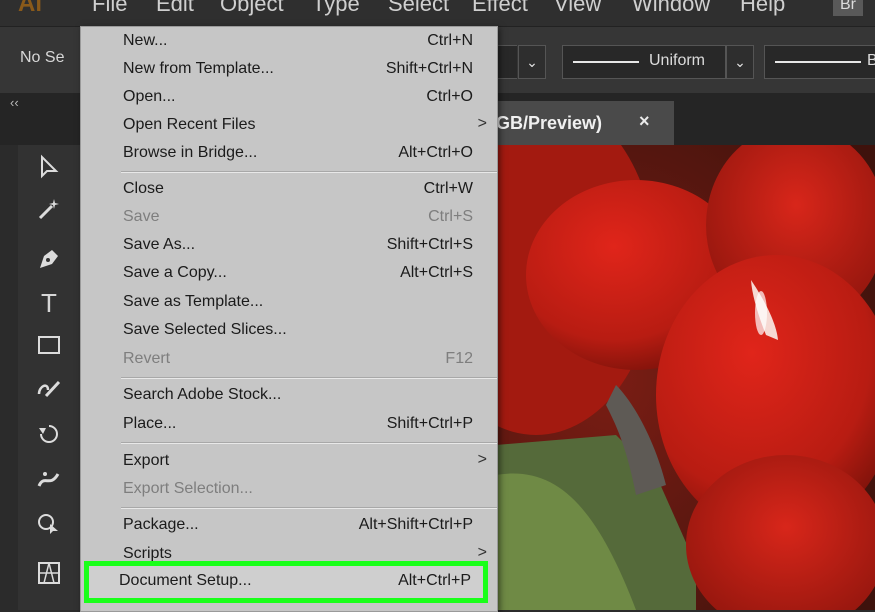 The height and width of the screenshot is (612, 875). What do you see at coordinates (434, 580) in the screenshot?
I see `menu-item-shortcut: Alt+Ctrl+P` at bounding box center [434, 580].